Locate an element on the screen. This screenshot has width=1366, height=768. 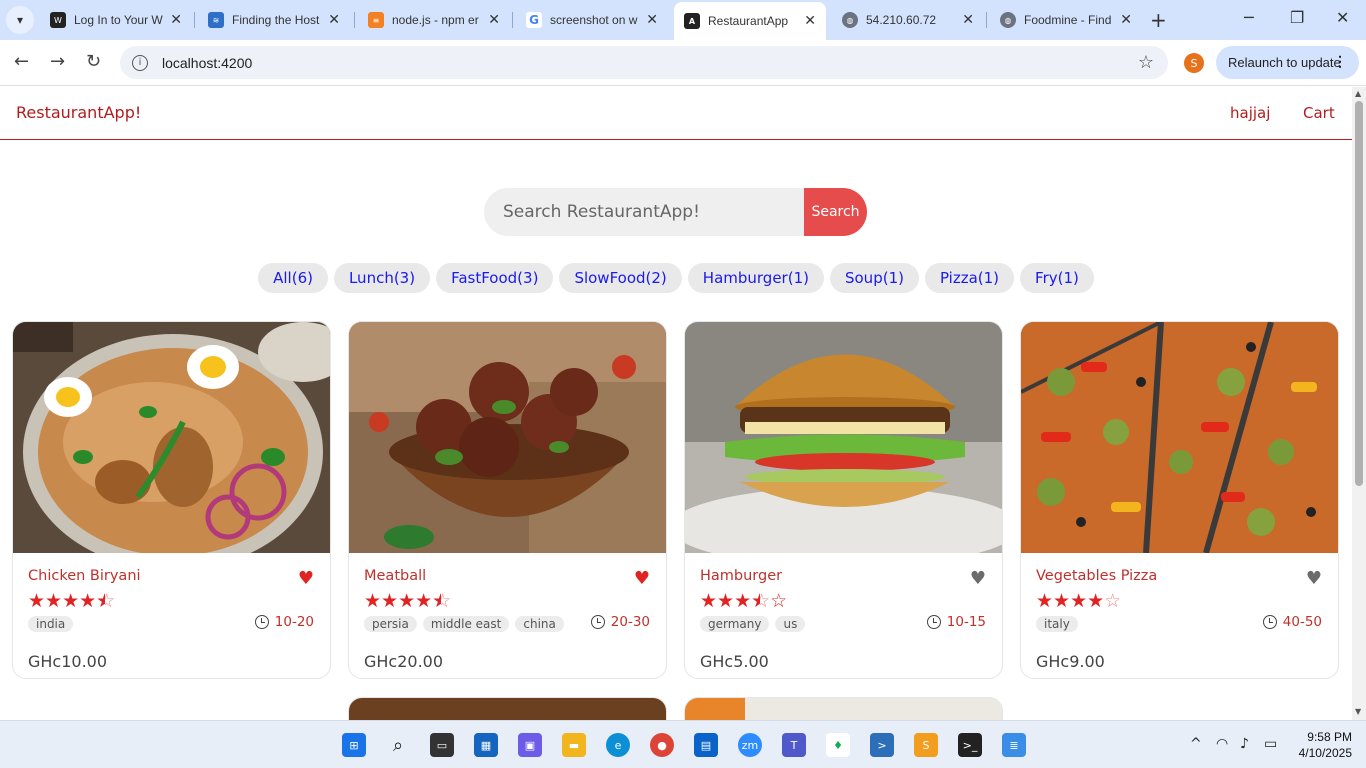
browser-tab: W Log In to Your W ✕ is located at coordinates (116, 20).